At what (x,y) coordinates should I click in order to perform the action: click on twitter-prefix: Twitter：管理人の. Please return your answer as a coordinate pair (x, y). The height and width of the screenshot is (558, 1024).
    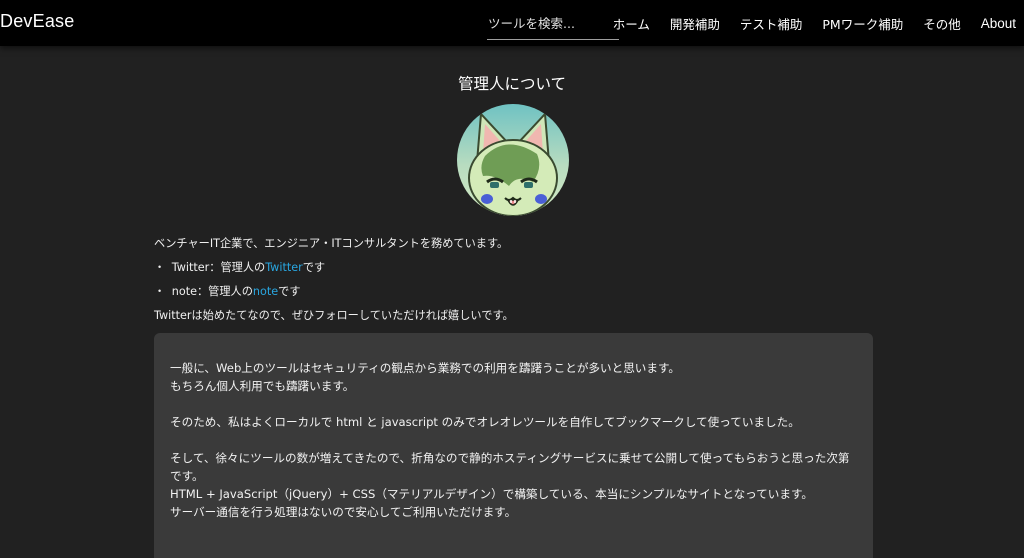
    Looking at the image, I should click on (218, 267).